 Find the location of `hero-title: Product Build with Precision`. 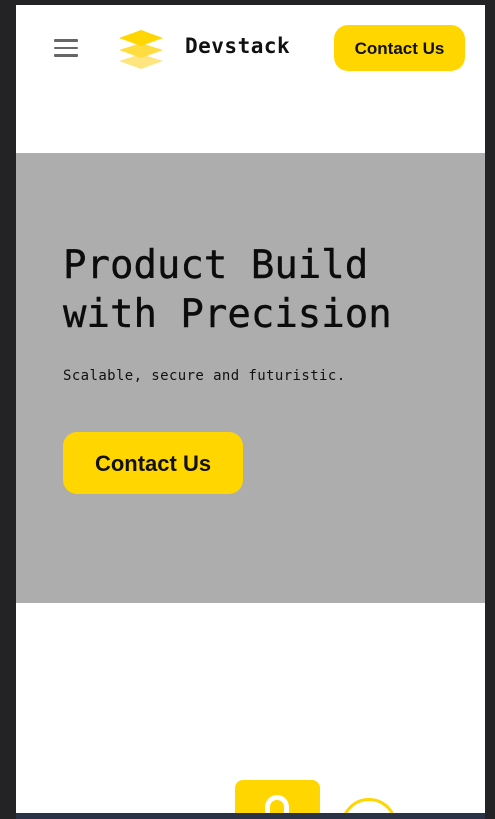

hero-title: Product Build with Precision is located at coordinates (227, 290).